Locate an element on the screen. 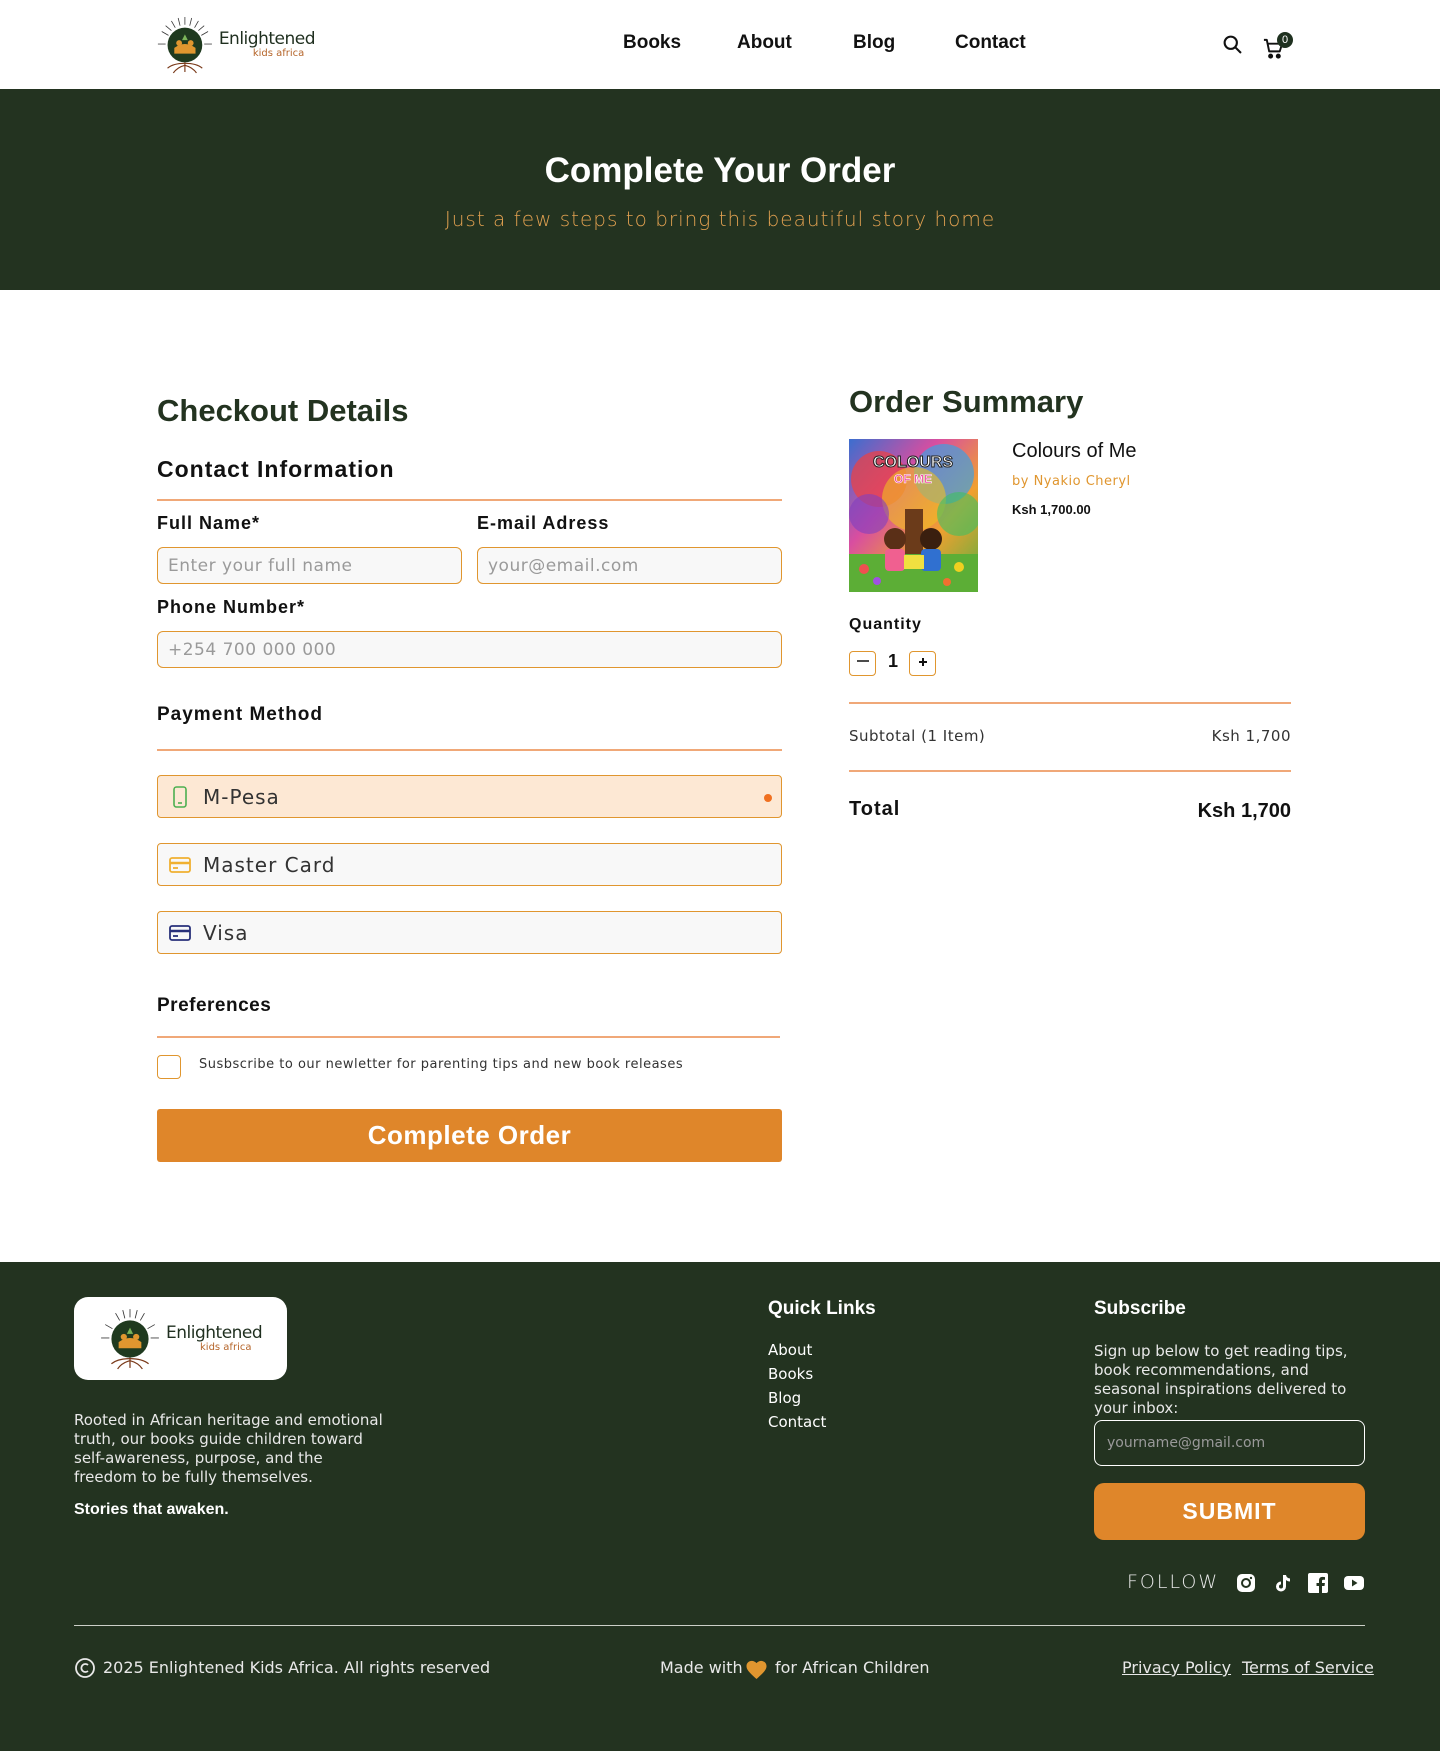 This screenshot has height=1751, width=1440. preferences-heading: Preferences is located at coordinates (214, 1005).